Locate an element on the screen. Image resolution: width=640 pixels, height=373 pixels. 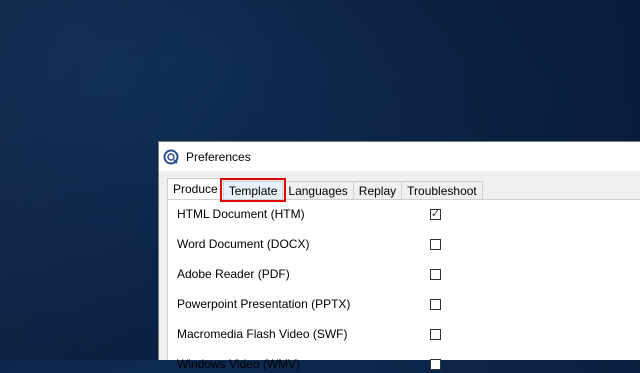
htm-checkbox: ✓ is located at coordinates (435, 213).